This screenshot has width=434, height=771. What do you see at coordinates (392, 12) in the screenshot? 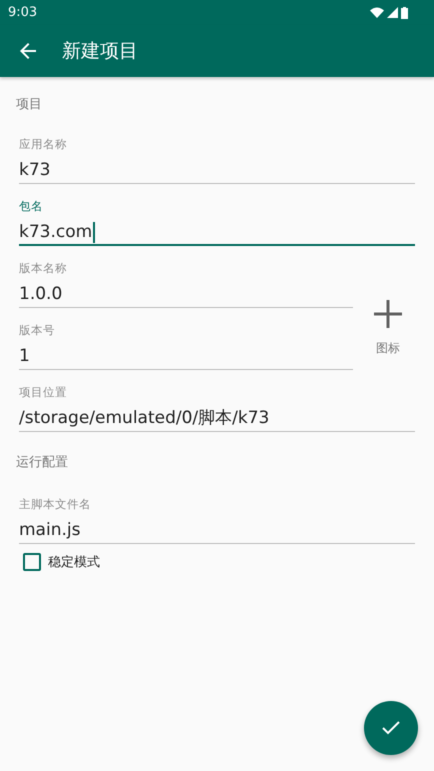
I see `signal-icon` at bounding box center [392, 12].